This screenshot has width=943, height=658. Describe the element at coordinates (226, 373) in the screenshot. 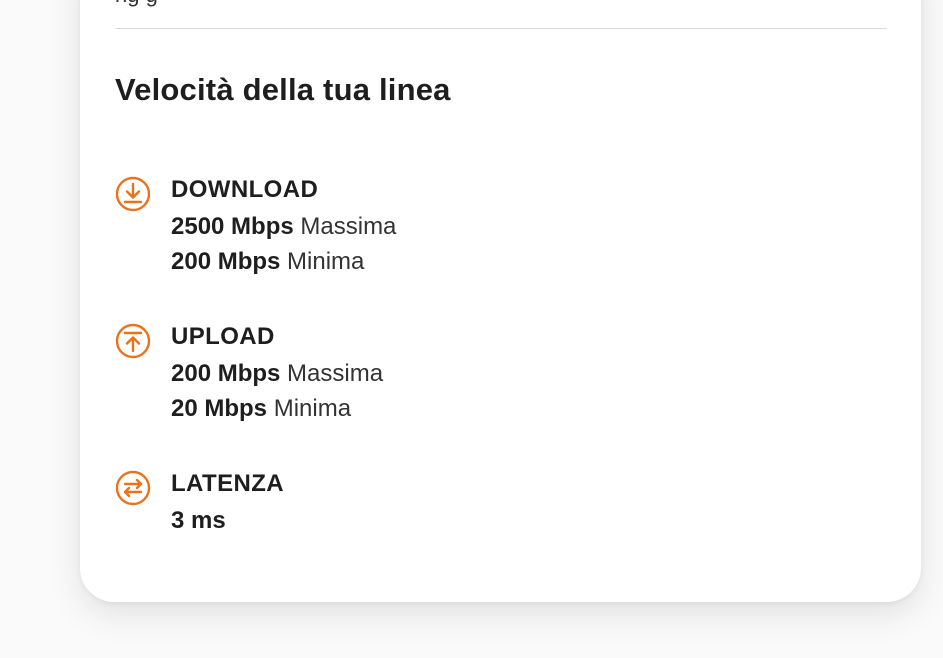

I see `upload-max-value: 200 Mbps` at that location.